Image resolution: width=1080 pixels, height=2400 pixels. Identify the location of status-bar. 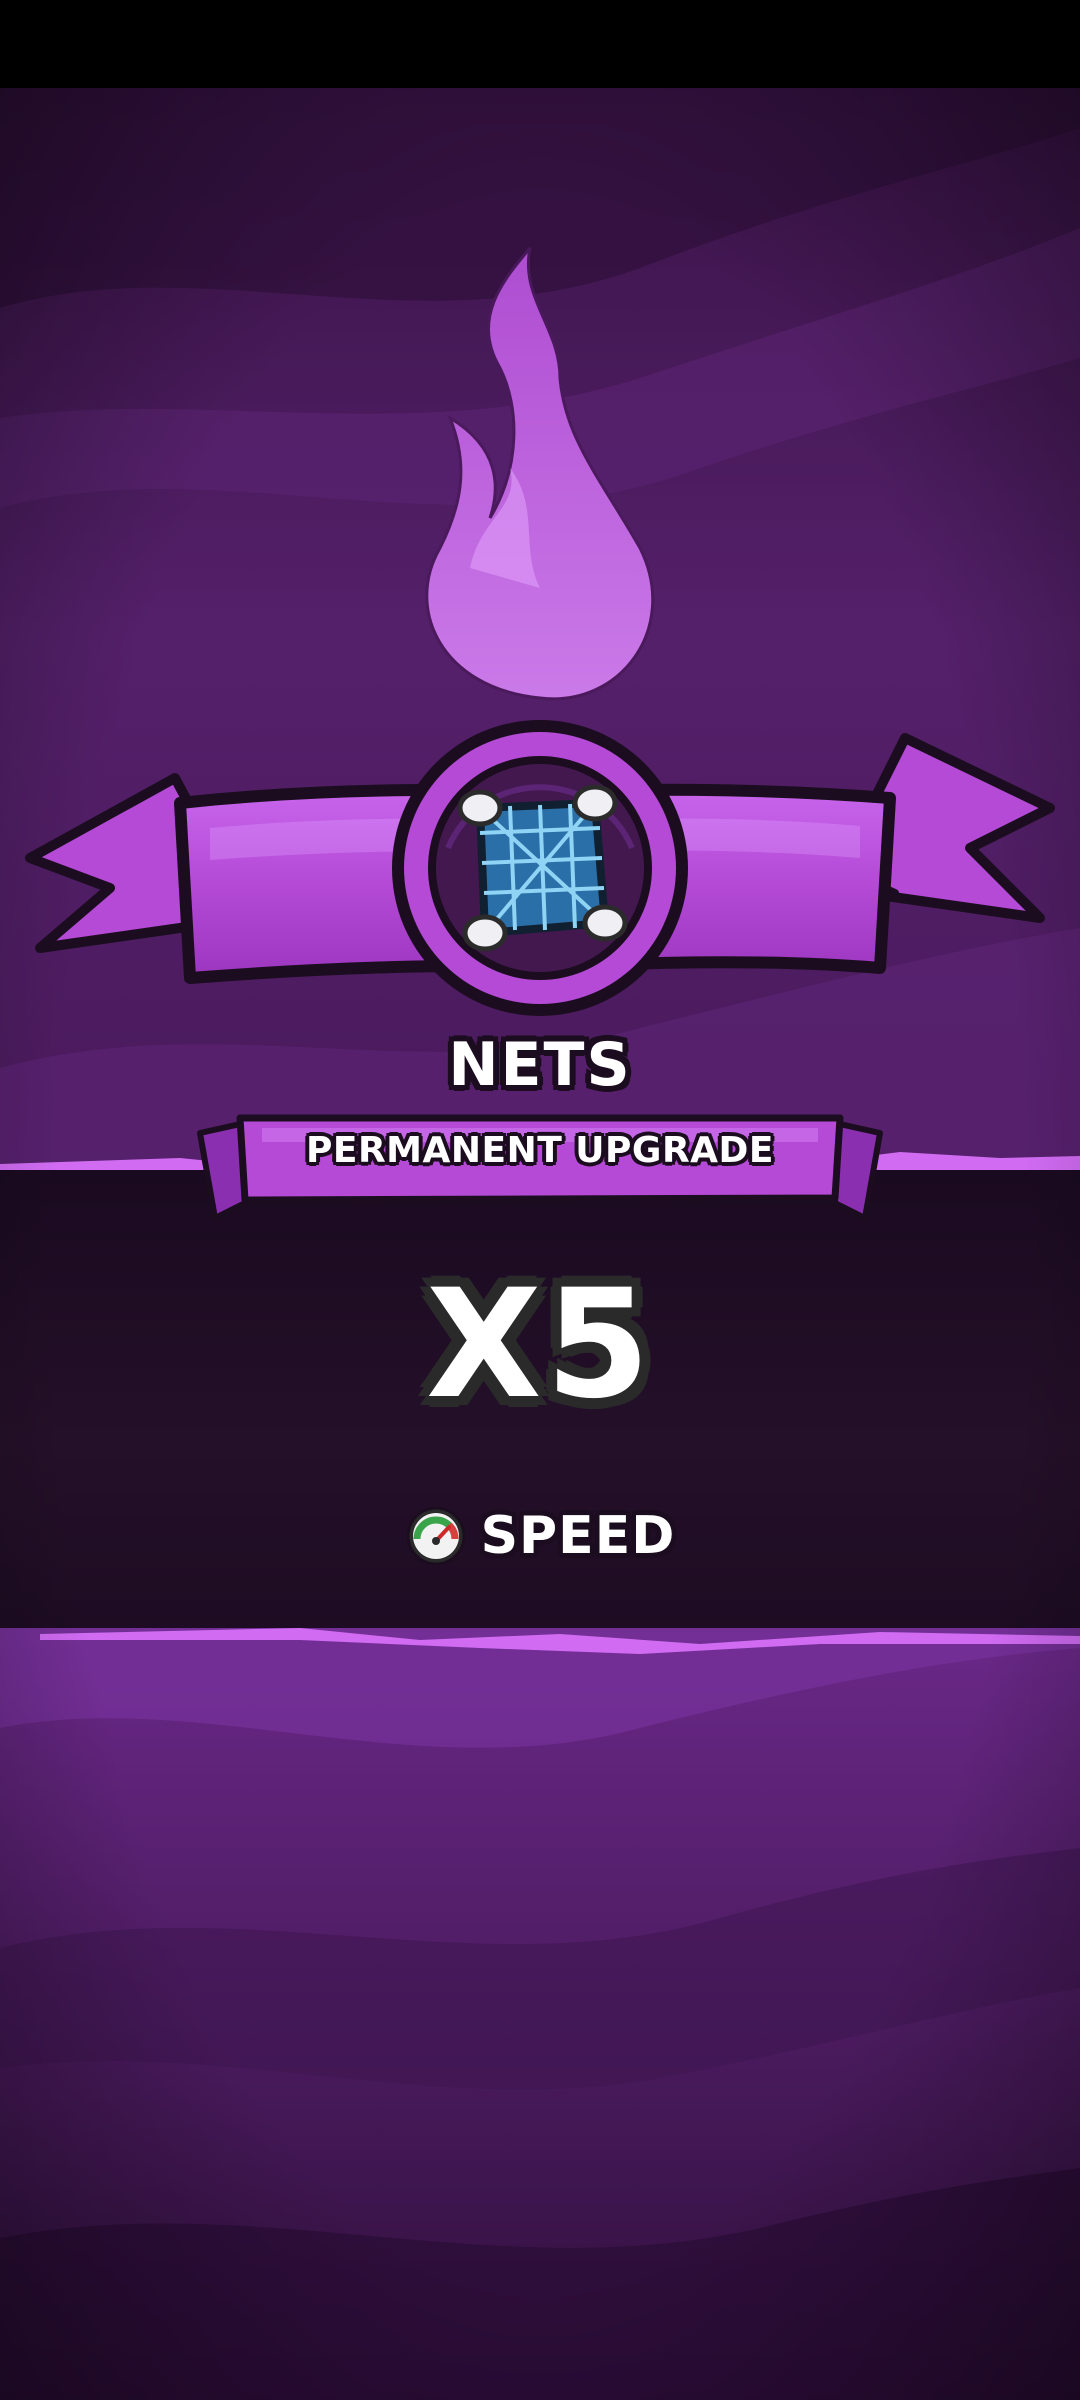
(540, 44).